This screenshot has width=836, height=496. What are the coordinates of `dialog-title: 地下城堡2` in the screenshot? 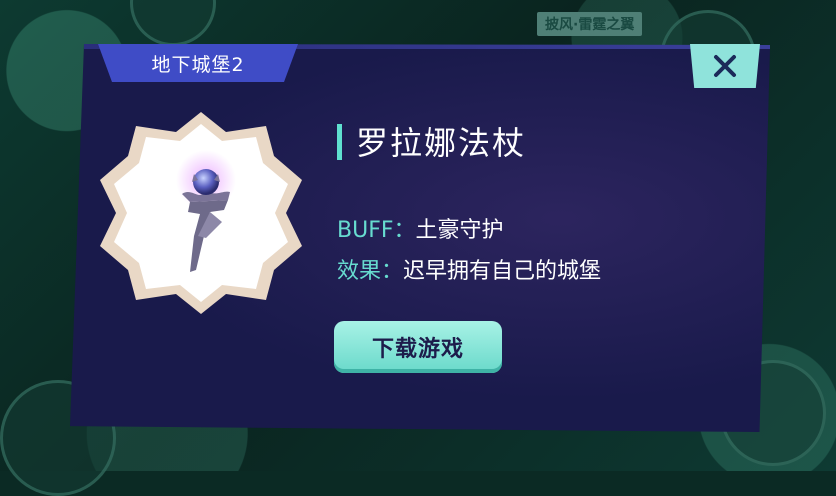 It's located at (198, 64).